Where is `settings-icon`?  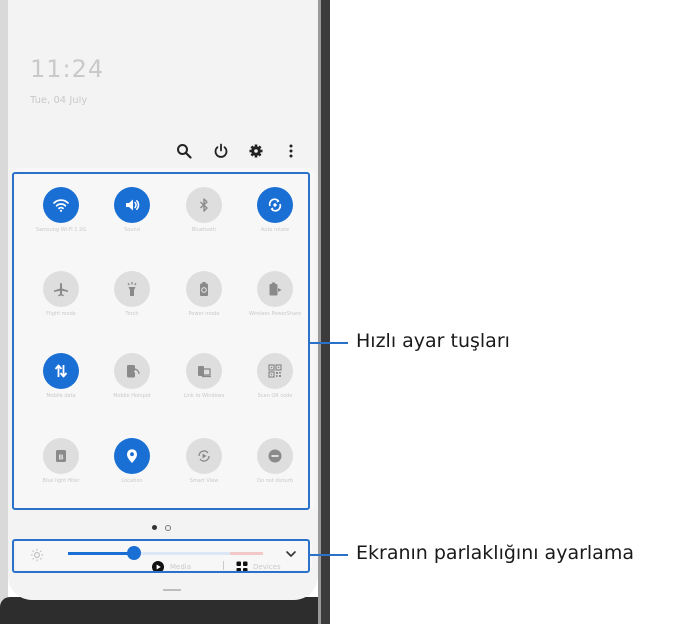
settings-icon is located at coordinates (256, 151).